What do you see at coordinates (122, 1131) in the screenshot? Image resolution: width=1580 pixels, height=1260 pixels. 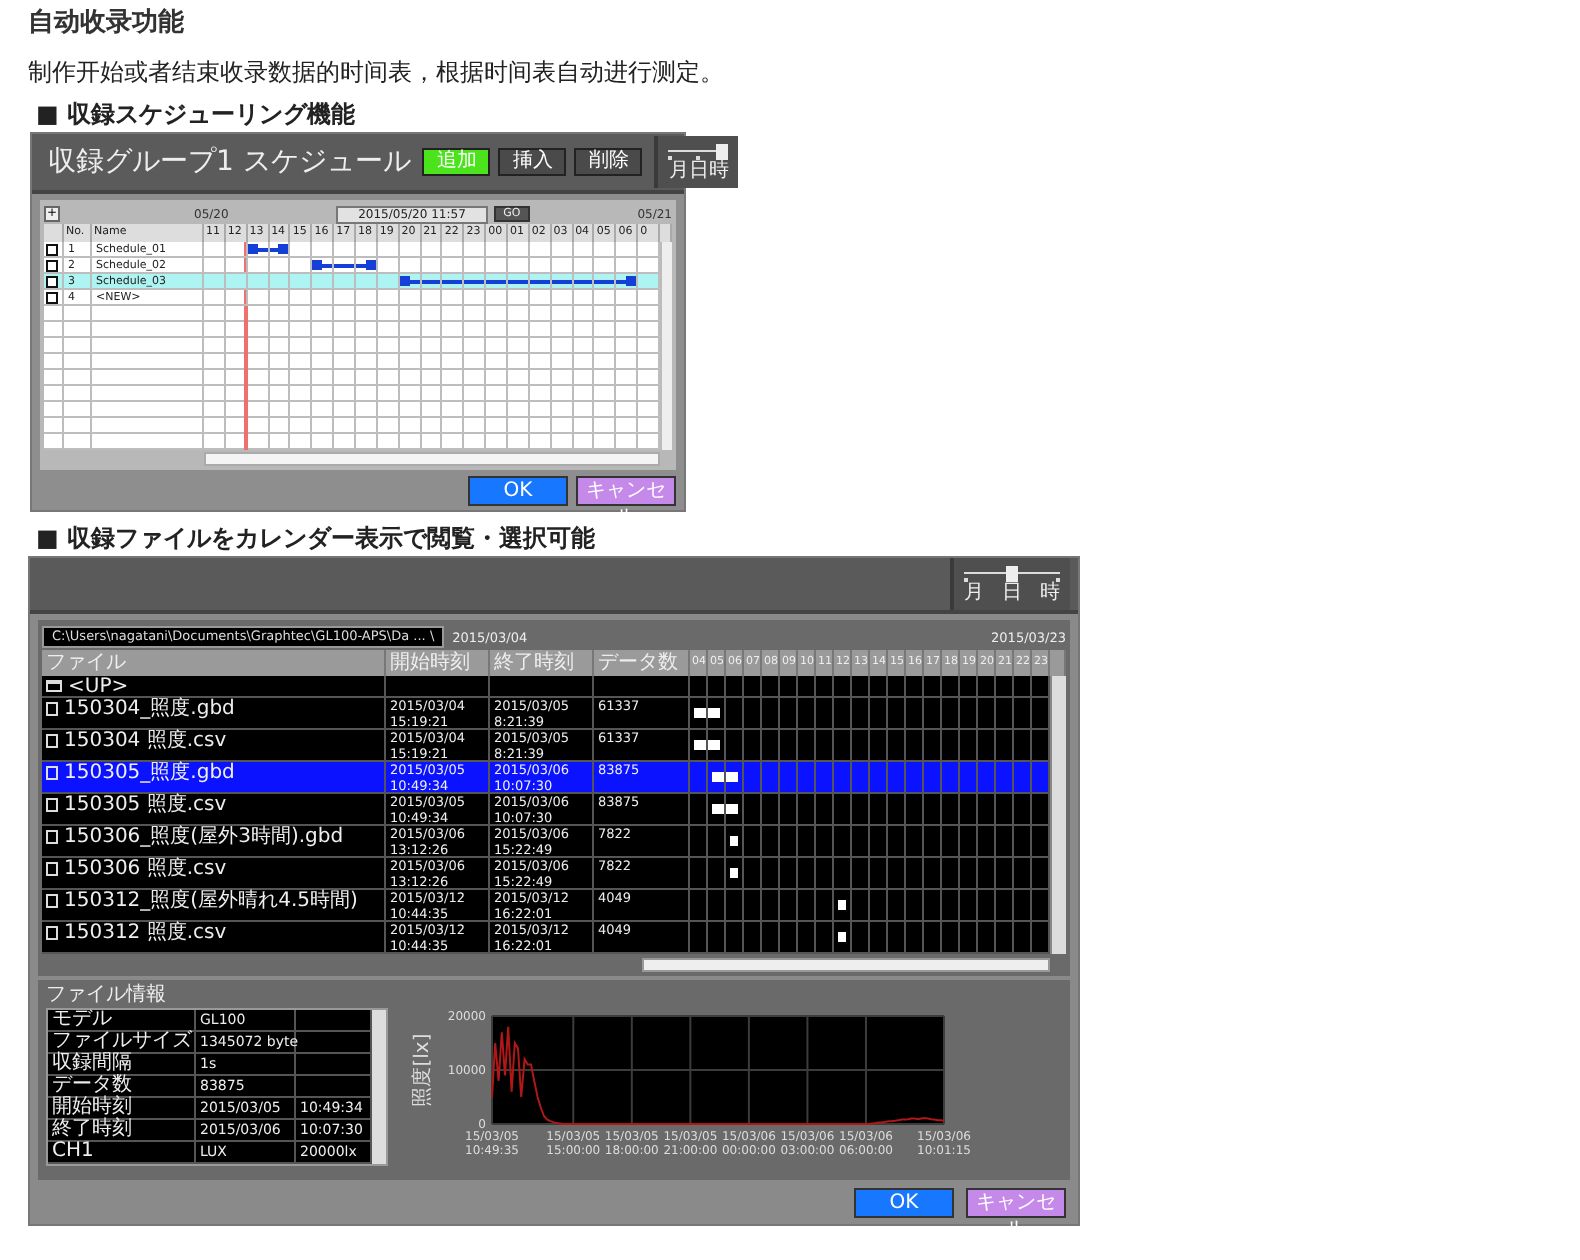 I see `info-label: 終了時刻` at bounding box center [122, 1131].